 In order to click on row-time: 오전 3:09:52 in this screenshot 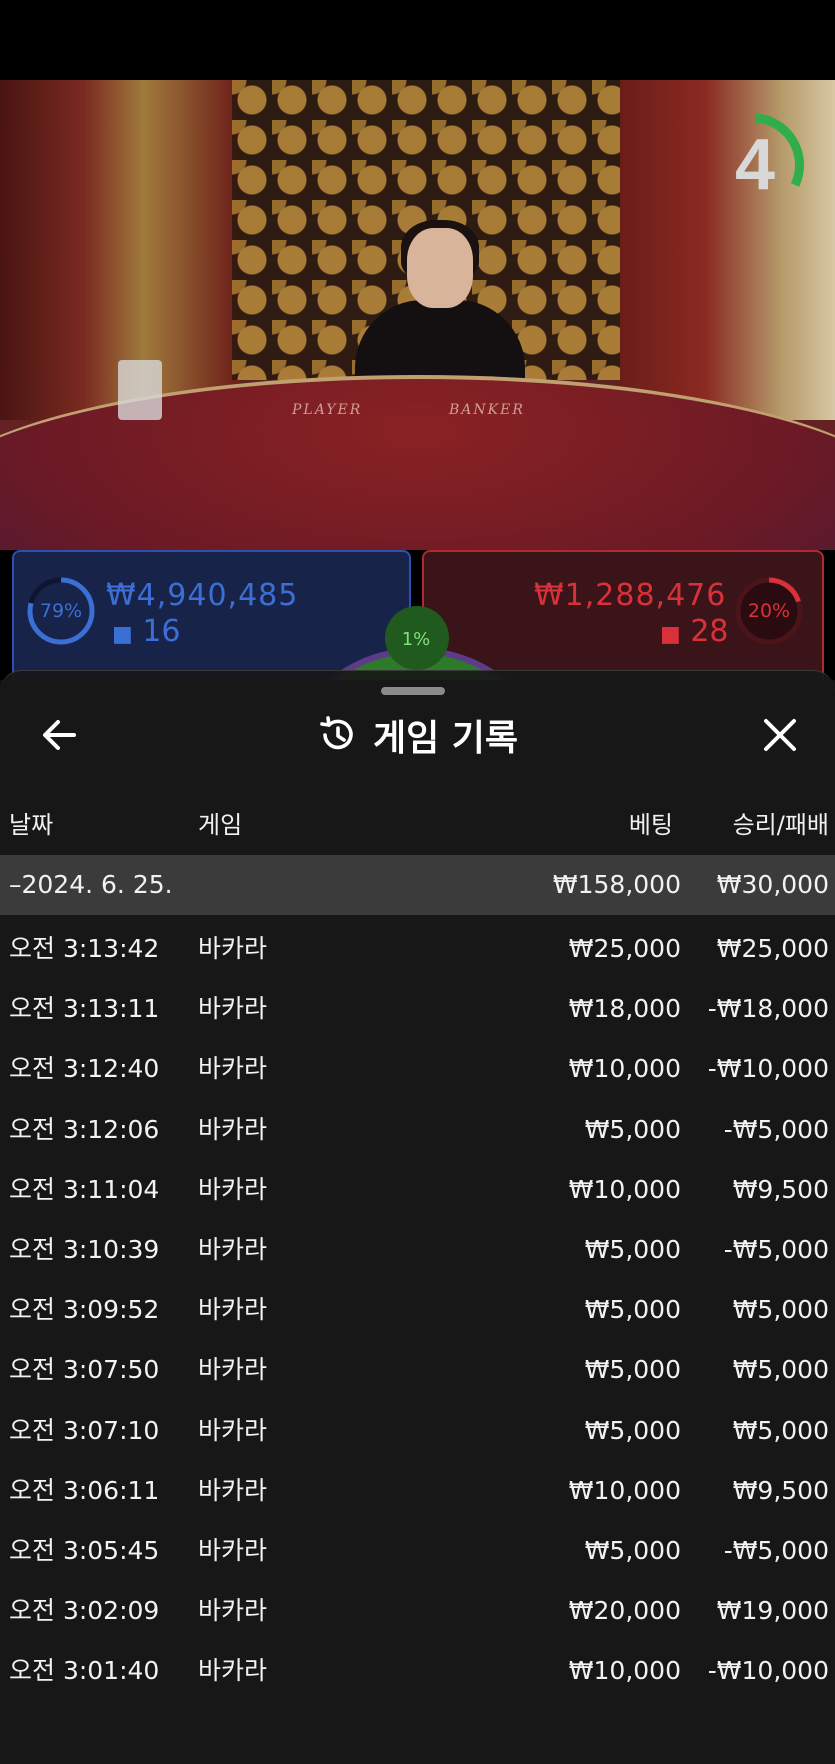, I will do `click(84, 1310)`.